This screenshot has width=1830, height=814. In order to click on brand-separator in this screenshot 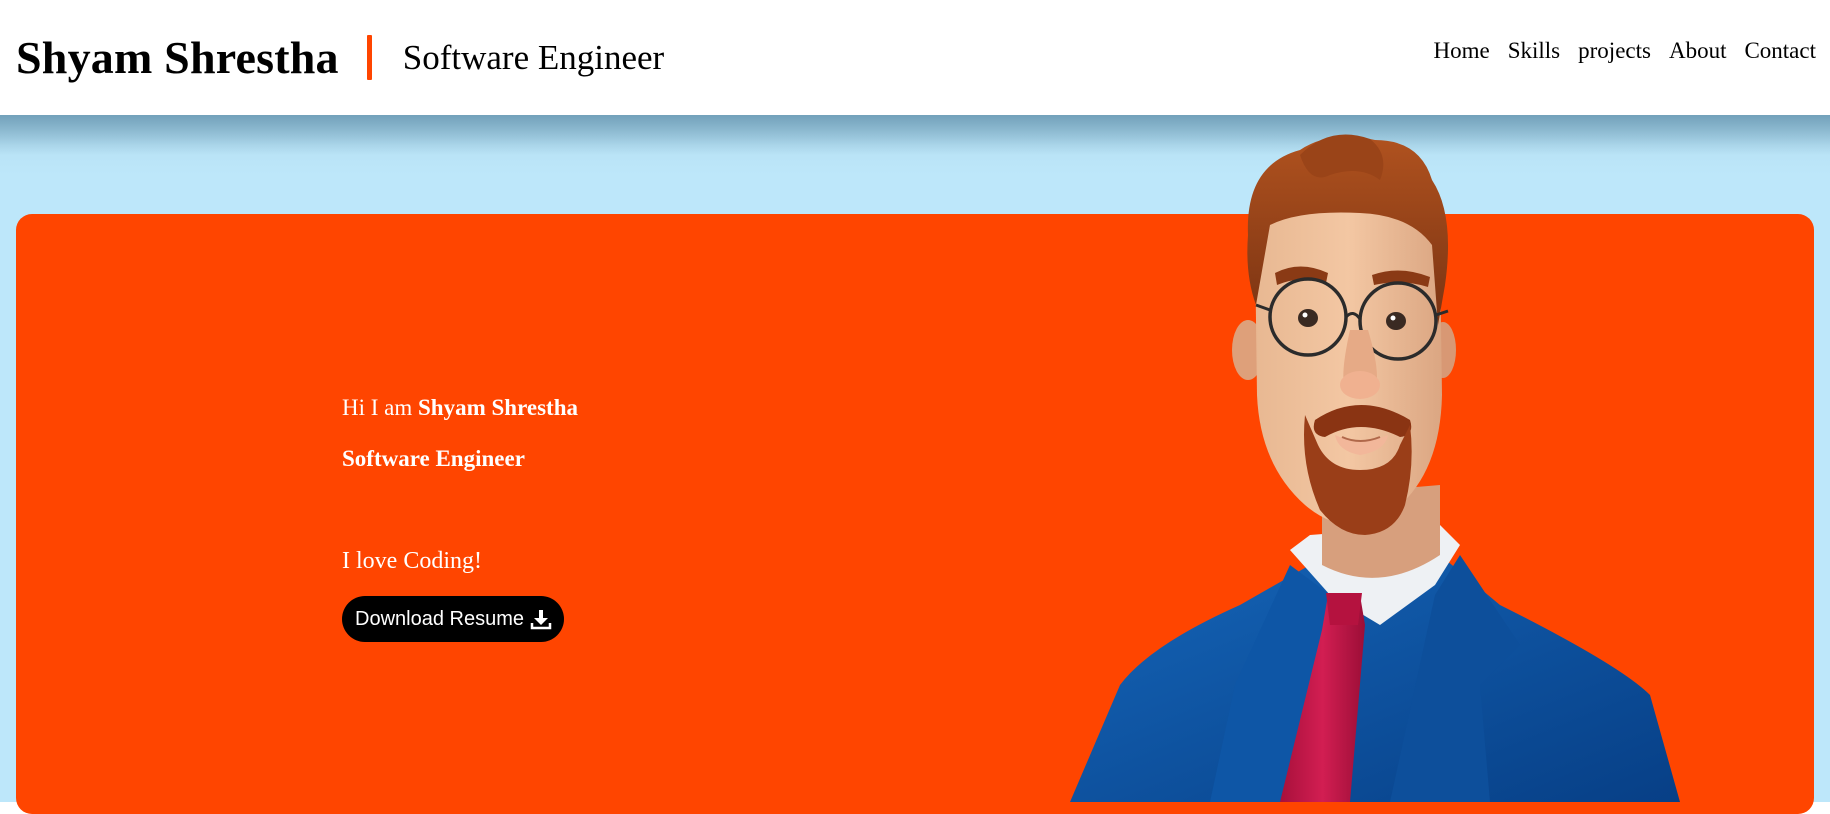, I will do `click(369, 57)`.